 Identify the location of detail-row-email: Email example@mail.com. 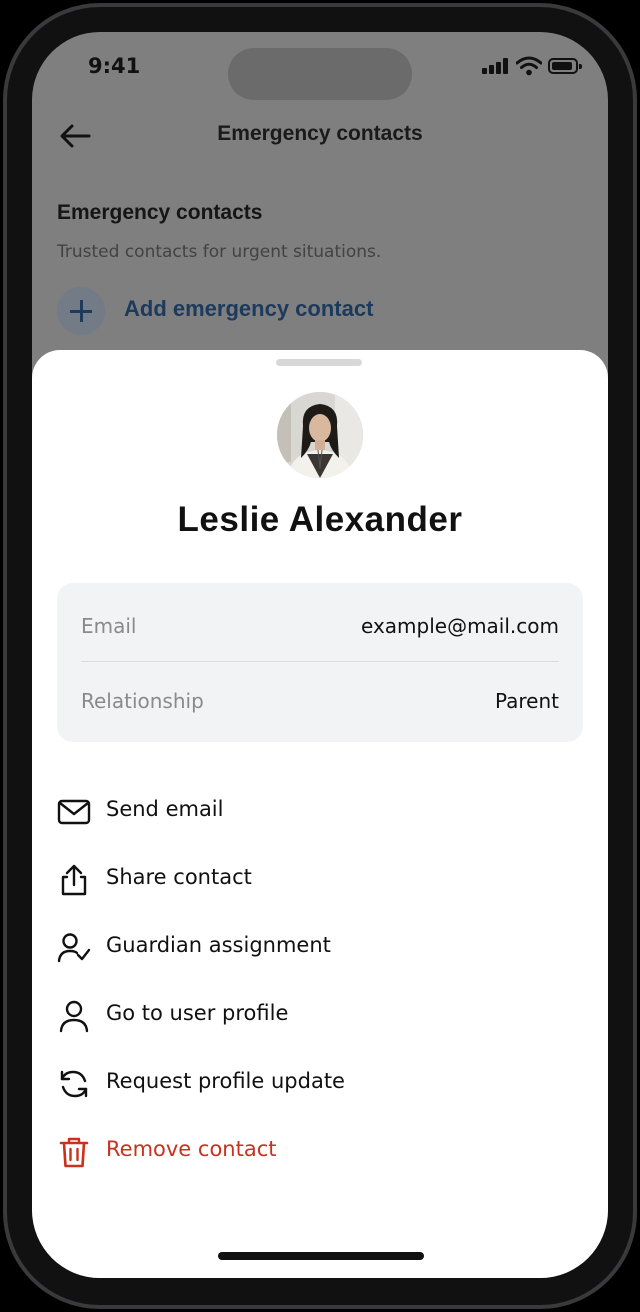
(320, 623).